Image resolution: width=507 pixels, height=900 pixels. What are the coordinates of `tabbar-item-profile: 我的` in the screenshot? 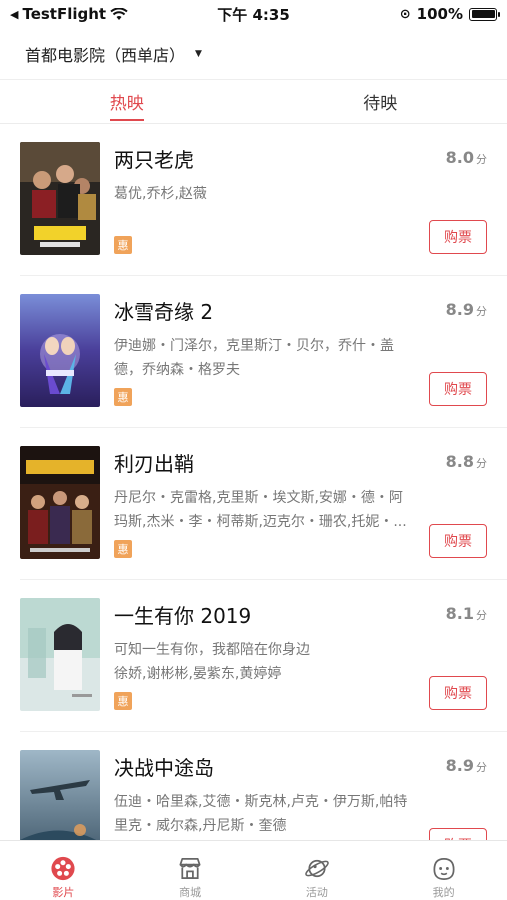 It's located at (443, 870).